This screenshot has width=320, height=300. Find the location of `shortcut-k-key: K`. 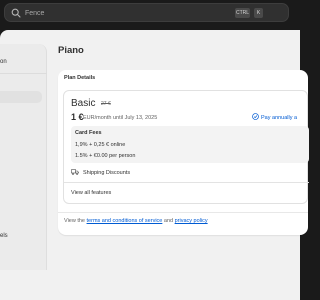

shortcut-k-key: K is located at coordinates (258, 13).